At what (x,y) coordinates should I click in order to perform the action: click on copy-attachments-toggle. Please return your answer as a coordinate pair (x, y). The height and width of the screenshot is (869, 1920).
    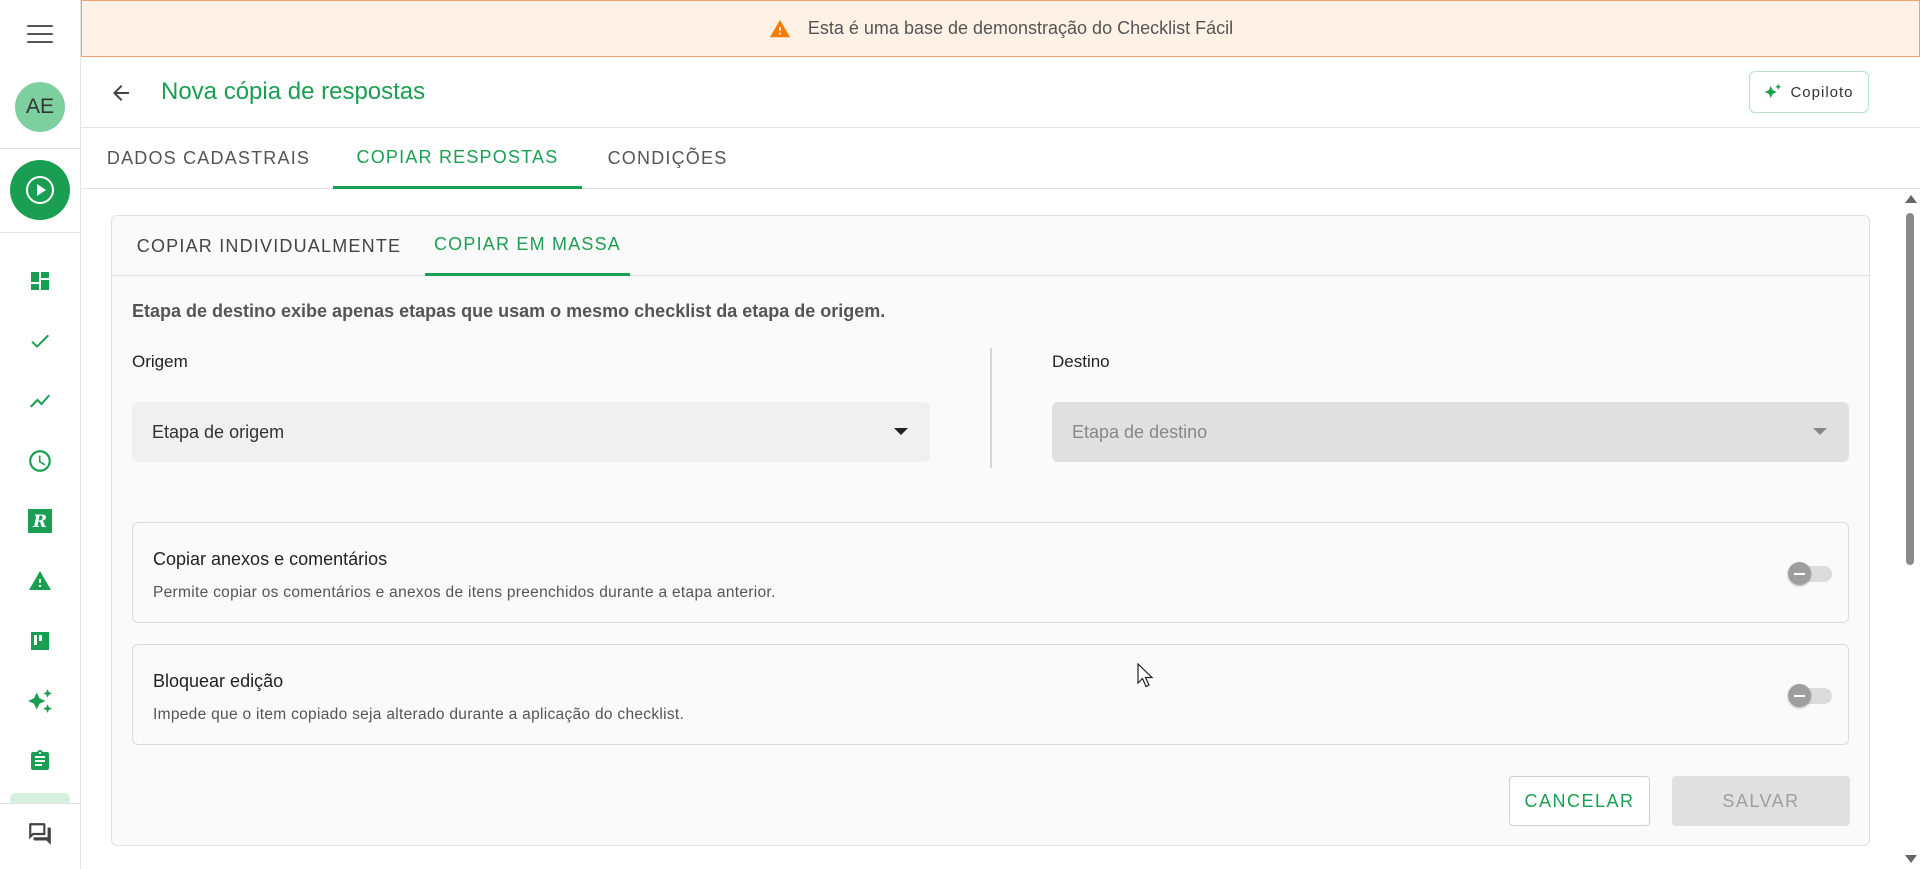
    Looking at the image, I should click on (1810, 573).